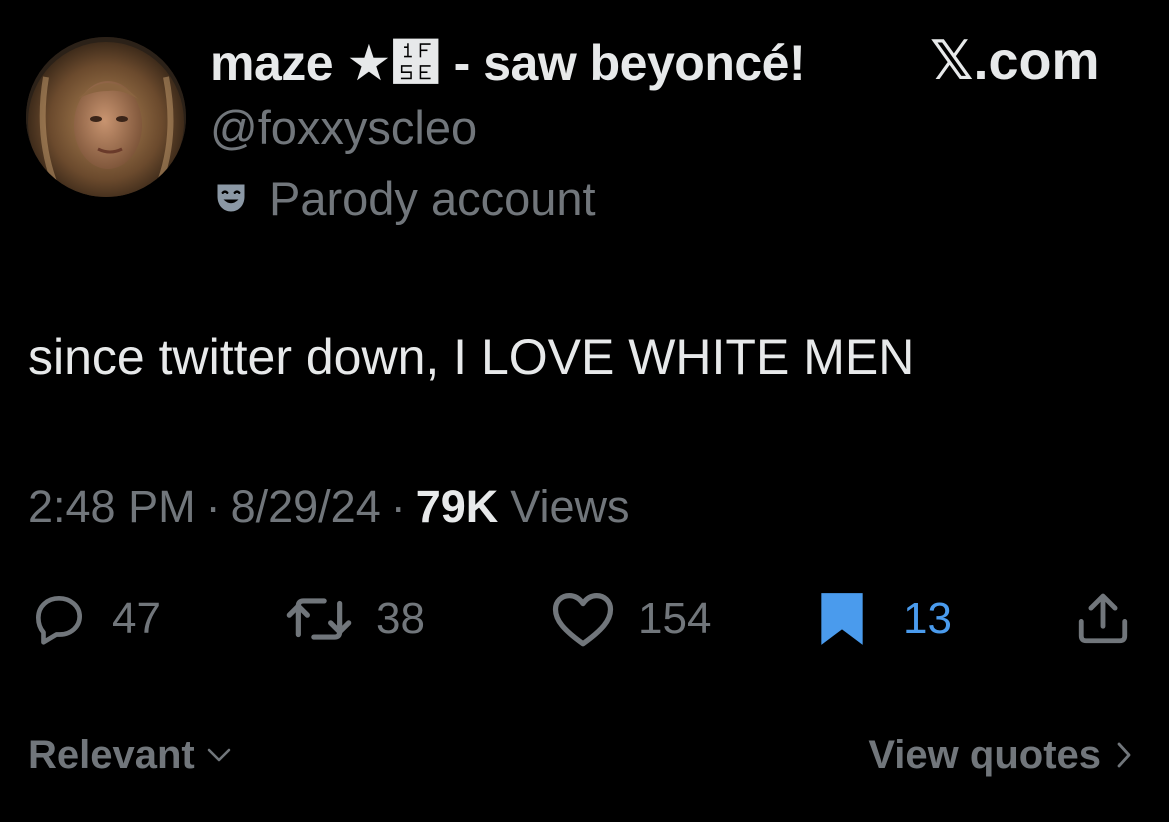 This screenshot has height=822, width=1169. I want to click on repost-count: 38, so click(400, 618).